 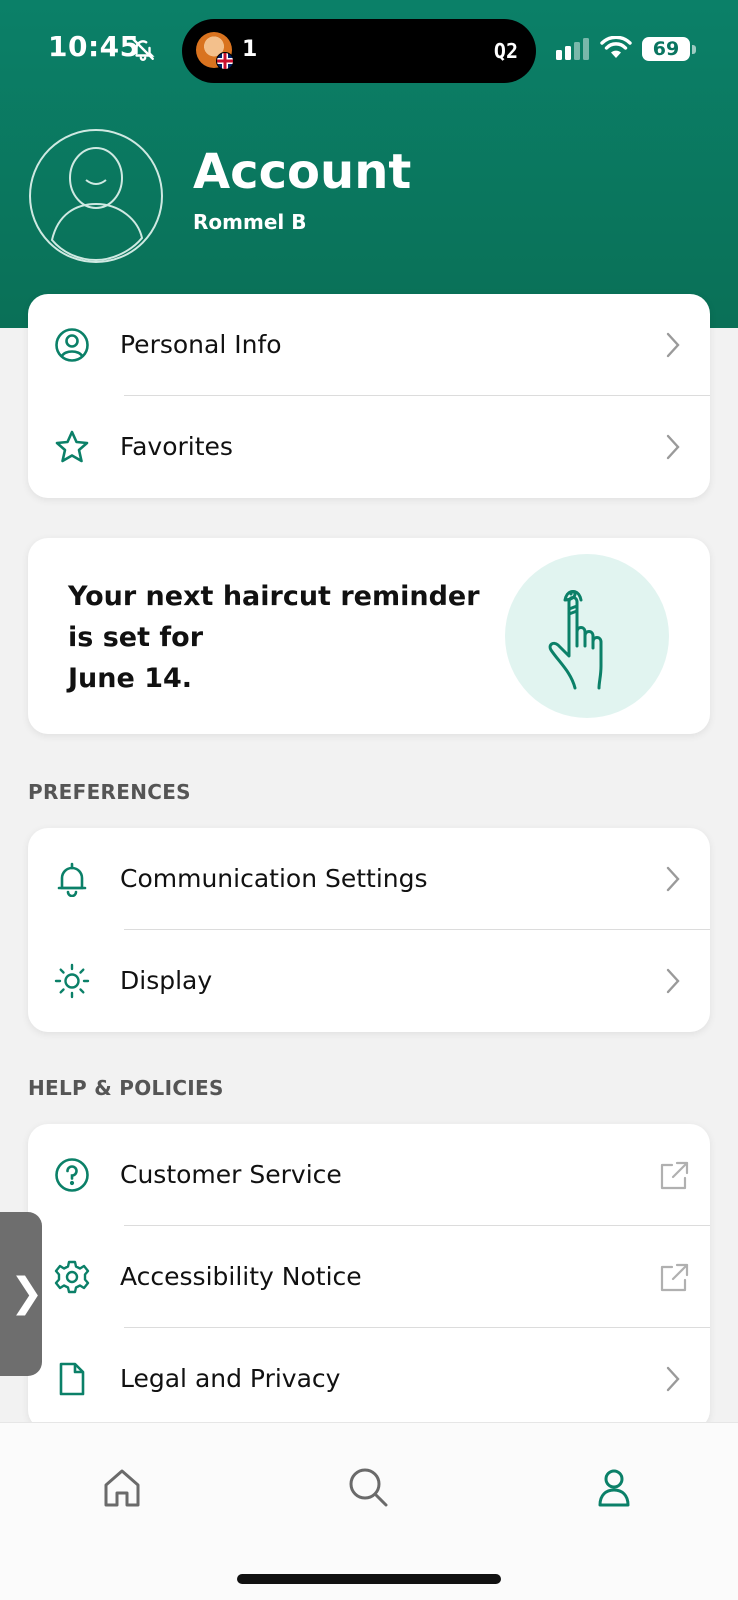 I want to click on chevron-right-icon: ❯, so click(x=27, y=1293).